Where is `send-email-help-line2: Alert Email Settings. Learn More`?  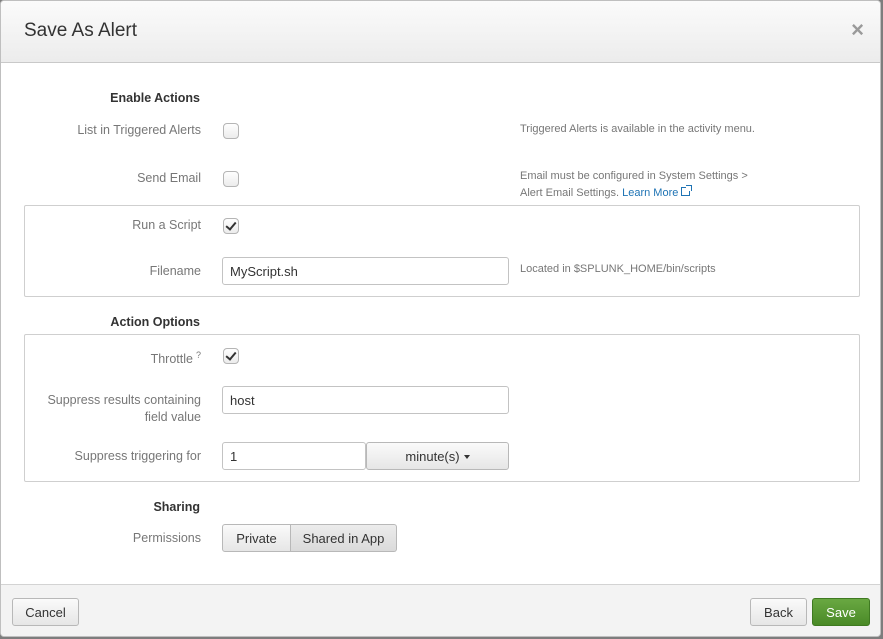
send-email-help-line2: Alert Email Settings. Learn More is located at coordinates (634, 193).